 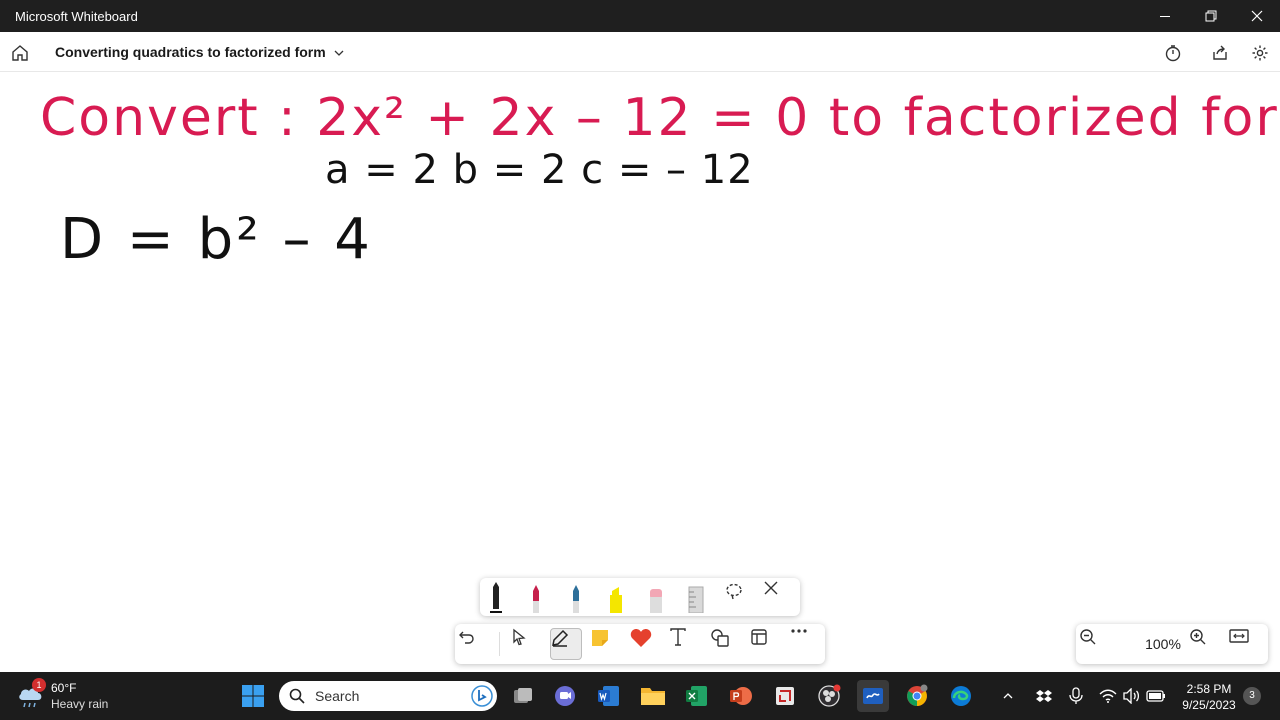 I want to click on excel-app, so click(x=697, y=696).